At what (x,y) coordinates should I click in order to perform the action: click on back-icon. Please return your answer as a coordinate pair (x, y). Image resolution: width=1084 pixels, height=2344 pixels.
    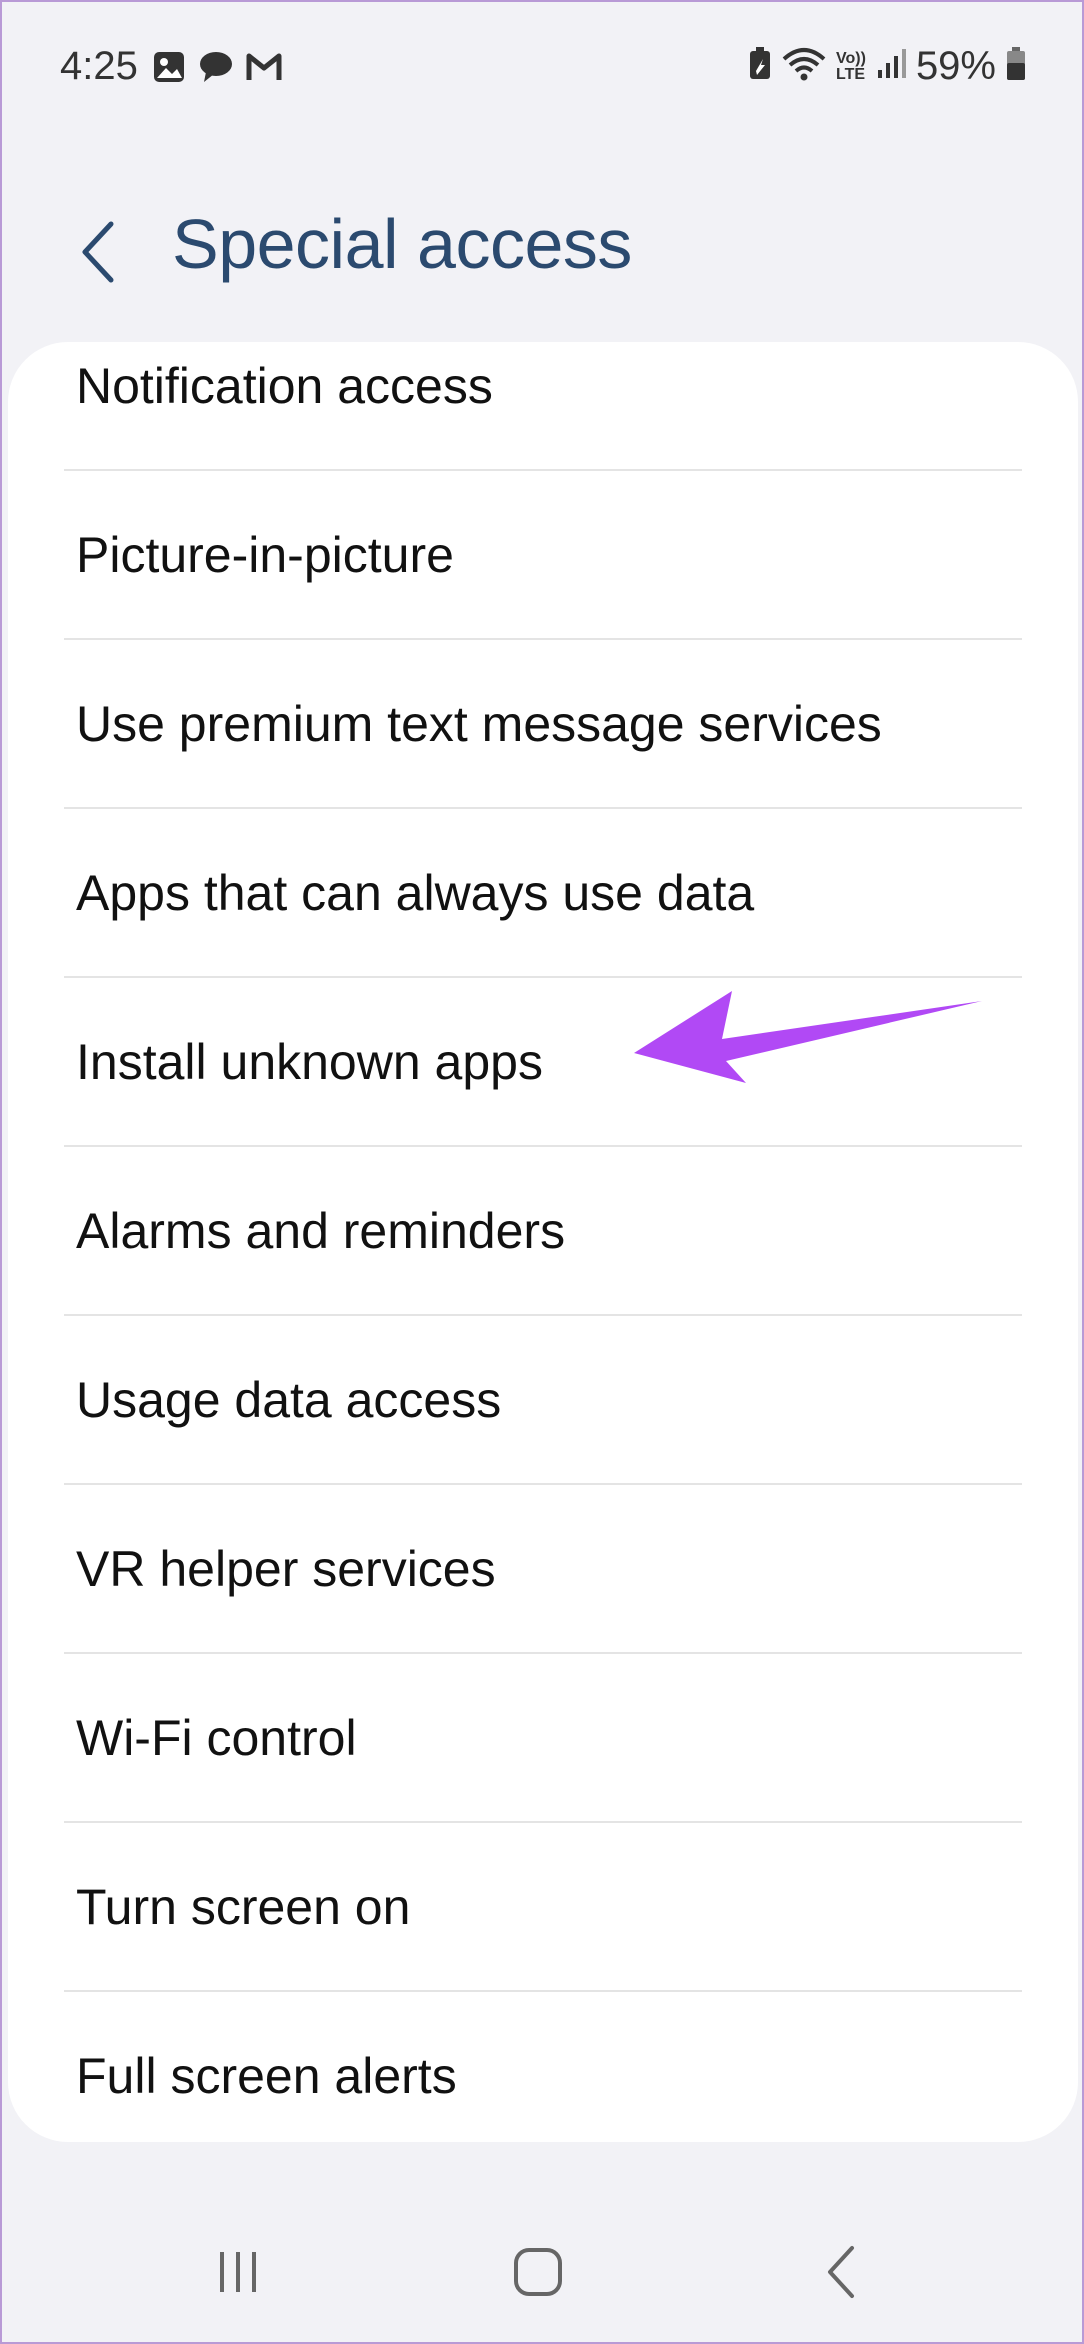
    Looking at the image, I should click on (841, 2272).